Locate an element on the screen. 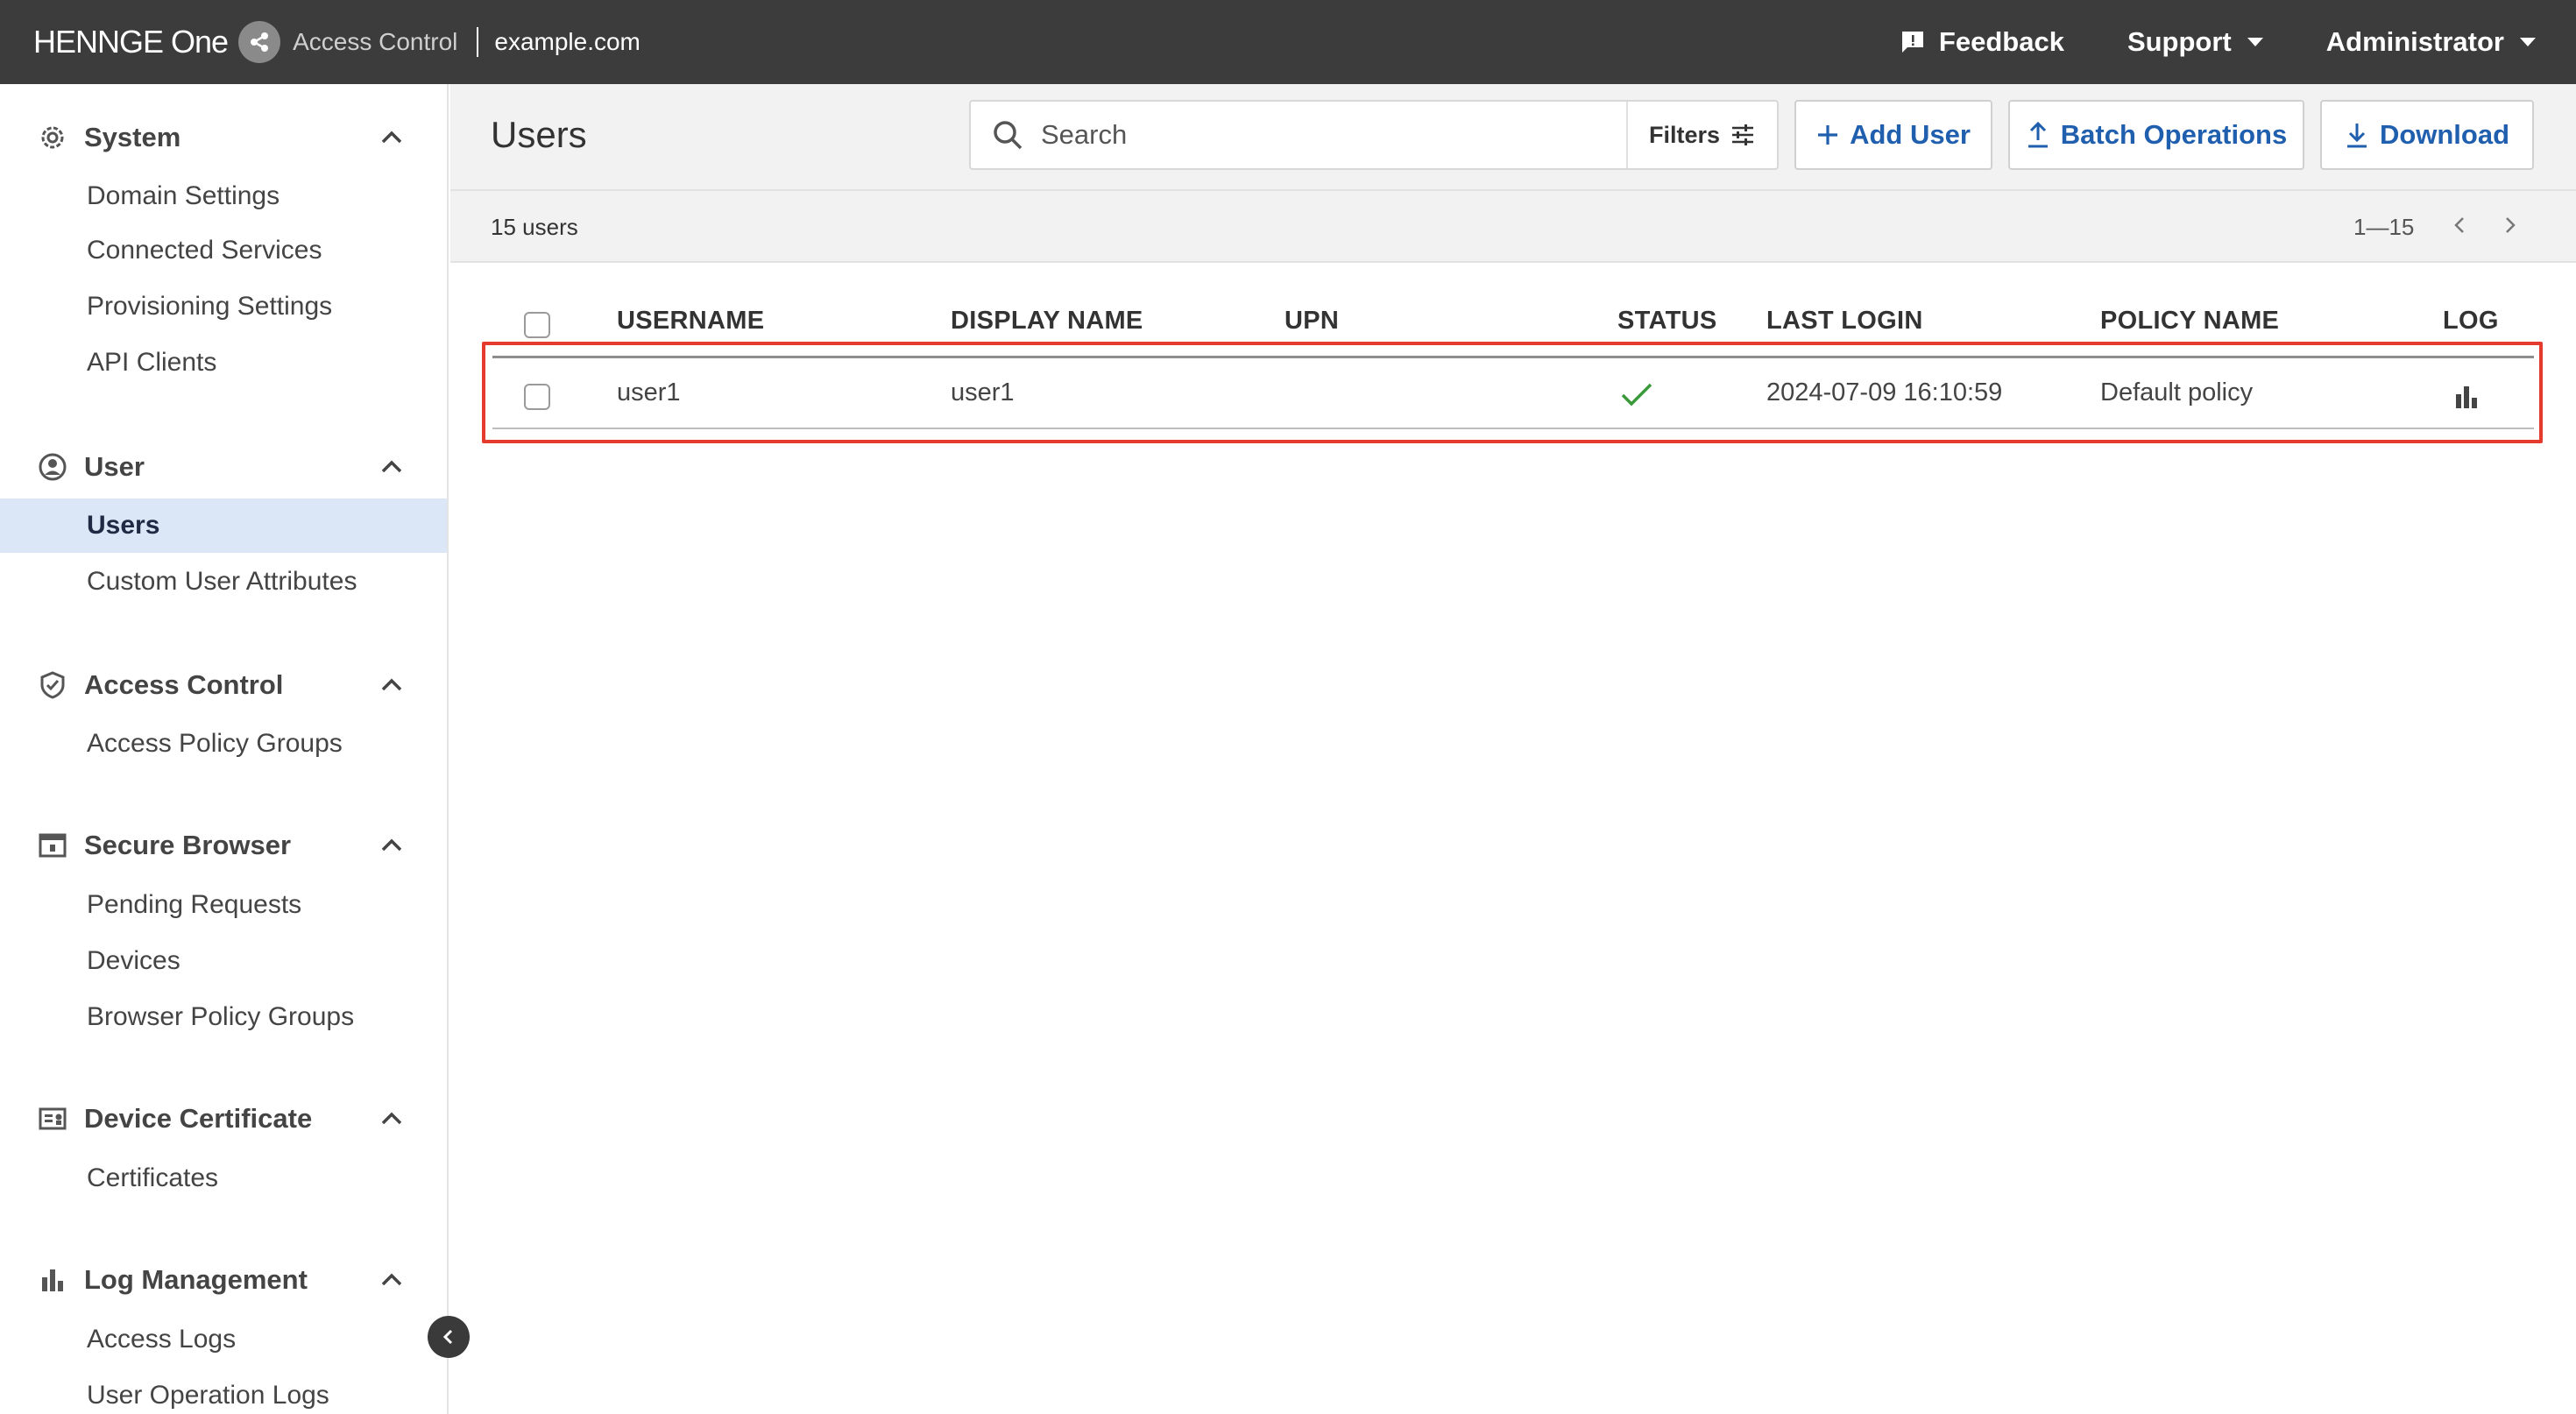 This screenshot has height=1414, width=2576. search-input is located at coordinates (1286, 135).